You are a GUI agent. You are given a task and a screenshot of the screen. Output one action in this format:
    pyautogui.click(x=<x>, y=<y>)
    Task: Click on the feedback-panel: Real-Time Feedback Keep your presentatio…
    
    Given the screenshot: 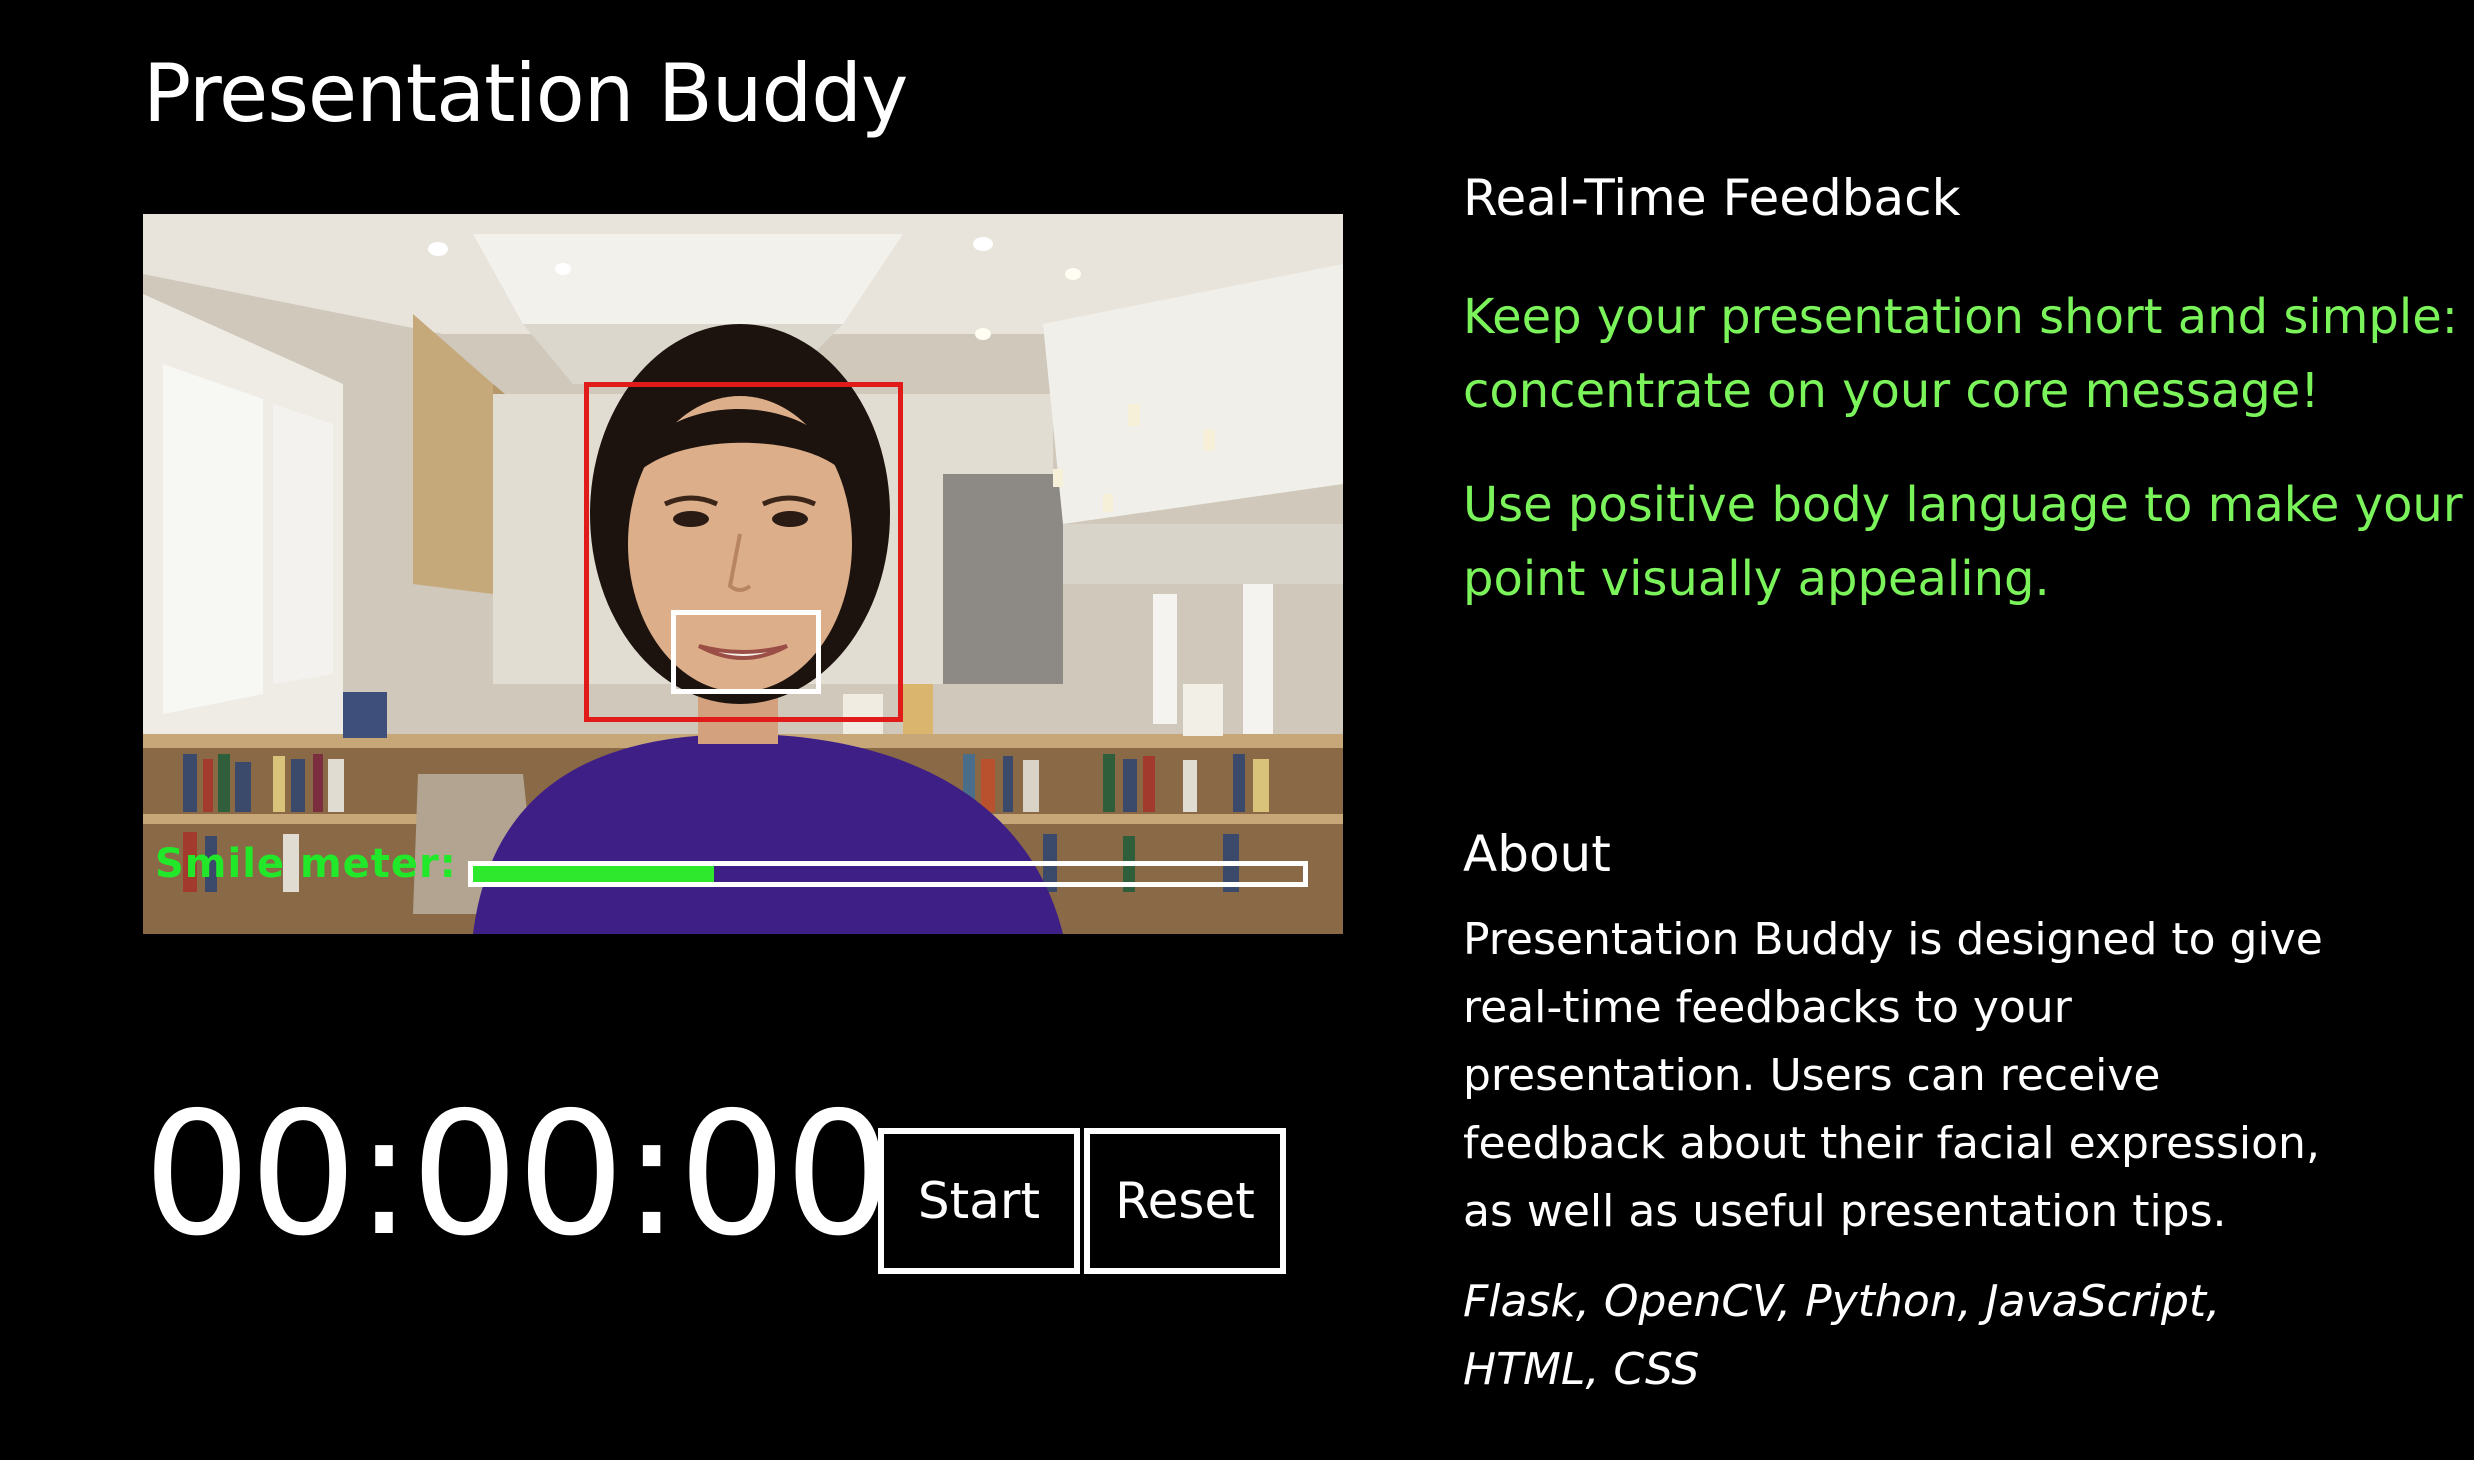 What is the action you would take?
    pyautogui.click(x=1963, y=392)
    